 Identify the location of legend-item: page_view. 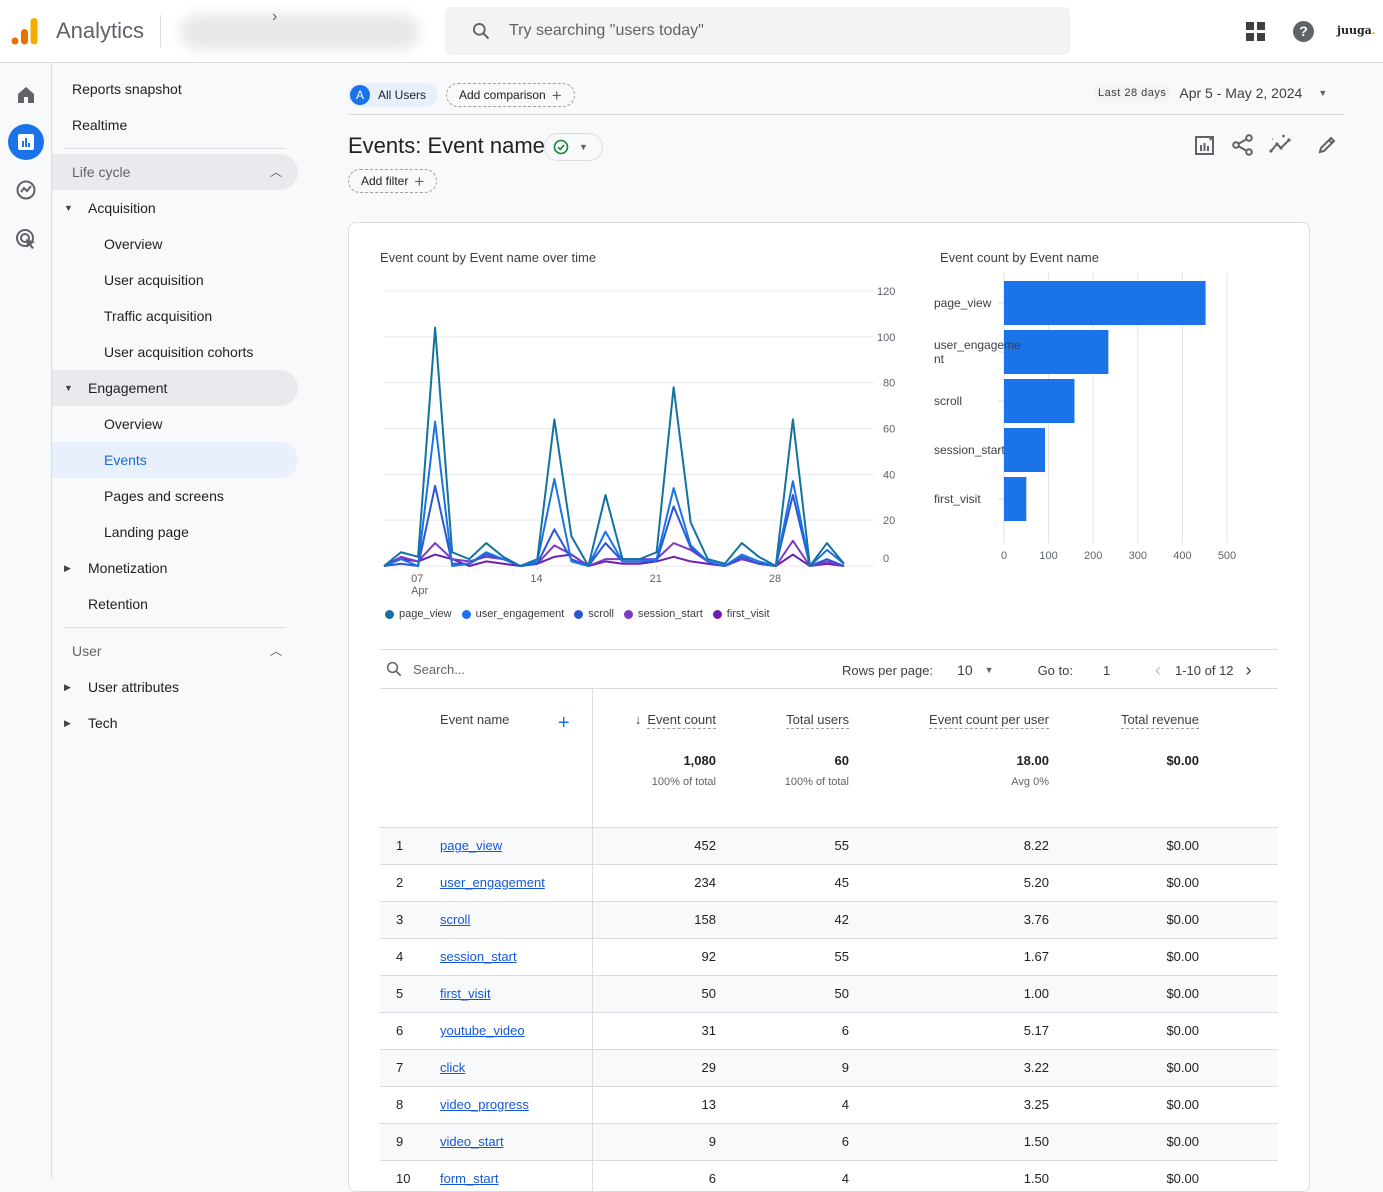
(418, 614).